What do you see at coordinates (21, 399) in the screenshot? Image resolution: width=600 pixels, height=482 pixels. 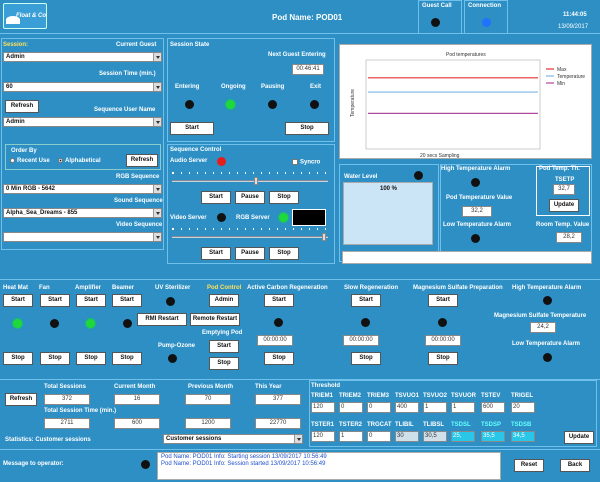 I see `stats-refresh-button: Refresh` at bounding box center [21, 399].